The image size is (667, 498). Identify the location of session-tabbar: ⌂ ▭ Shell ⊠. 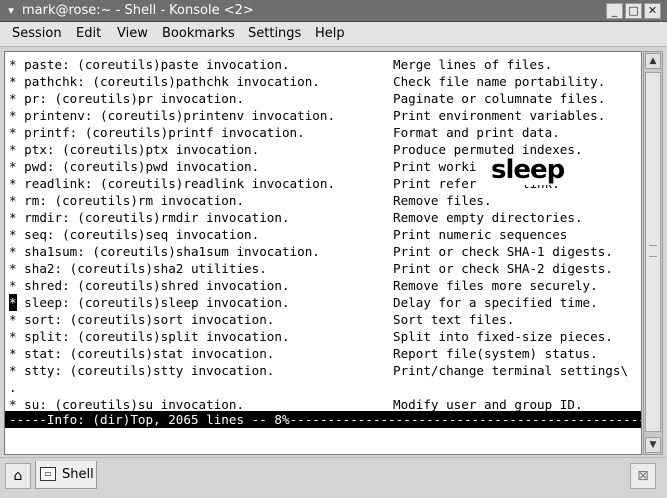
(333, 477).